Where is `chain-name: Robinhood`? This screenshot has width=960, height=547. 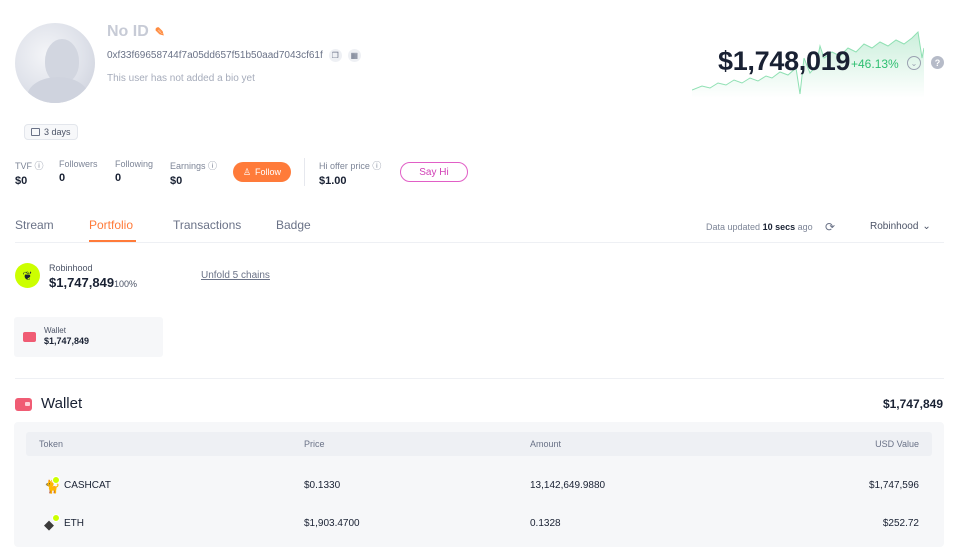 chain-name: Robinhood is located at coordinates (71, 268).